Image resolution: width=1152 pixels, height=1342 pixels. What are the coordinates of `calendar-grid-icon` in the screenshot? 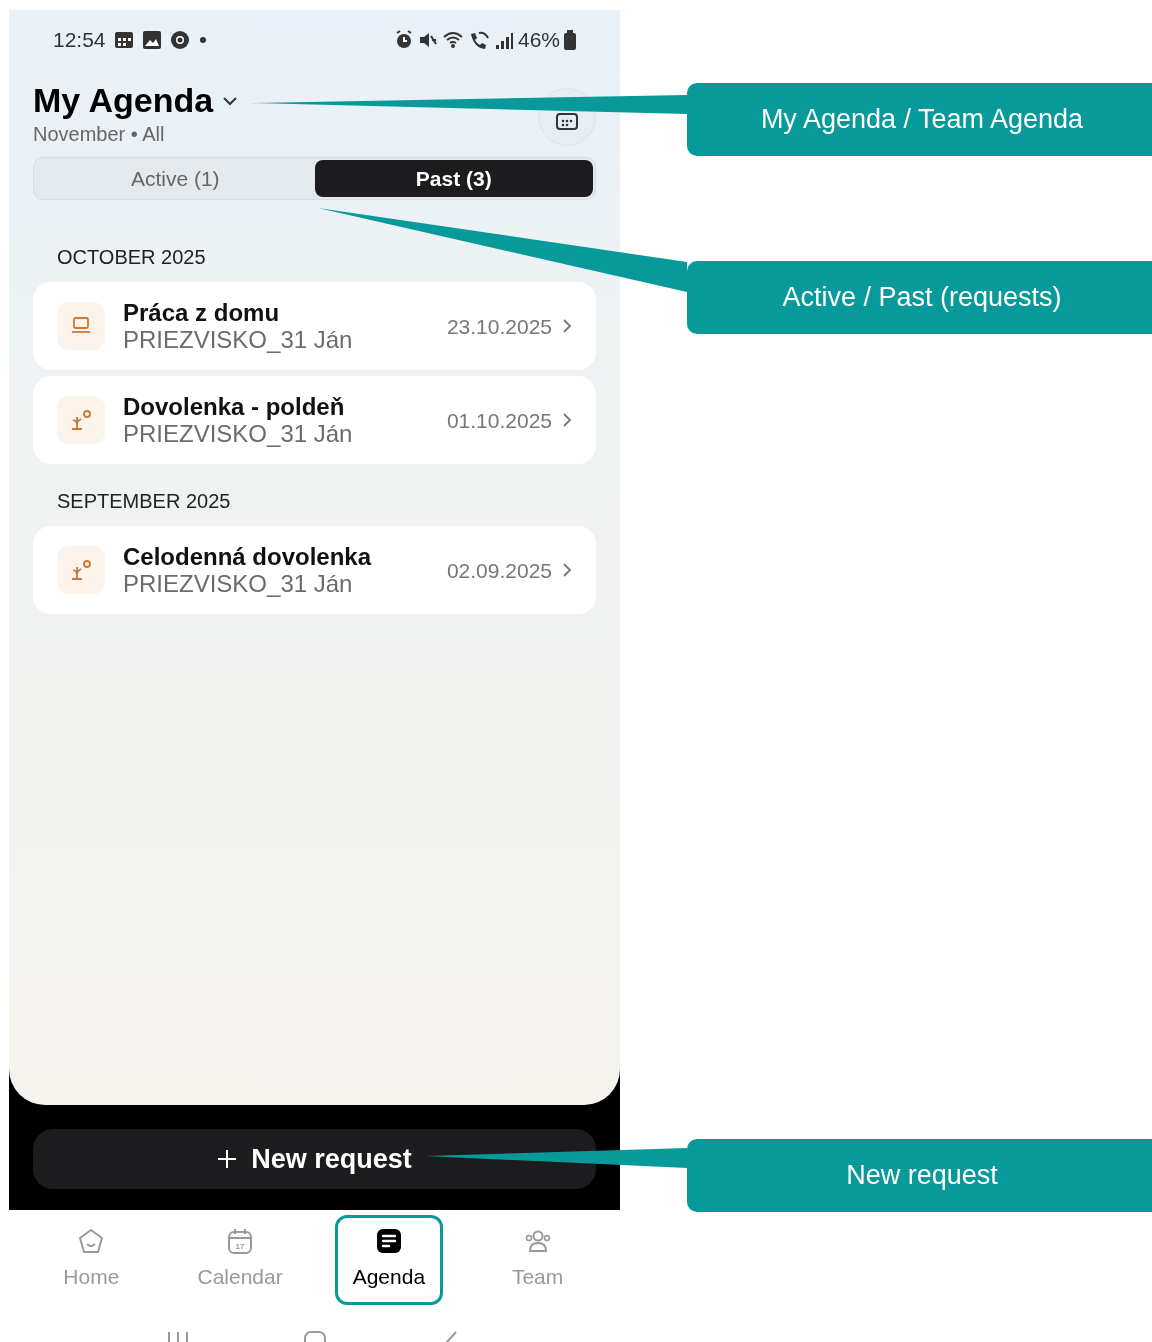 It's located at (567, 121).